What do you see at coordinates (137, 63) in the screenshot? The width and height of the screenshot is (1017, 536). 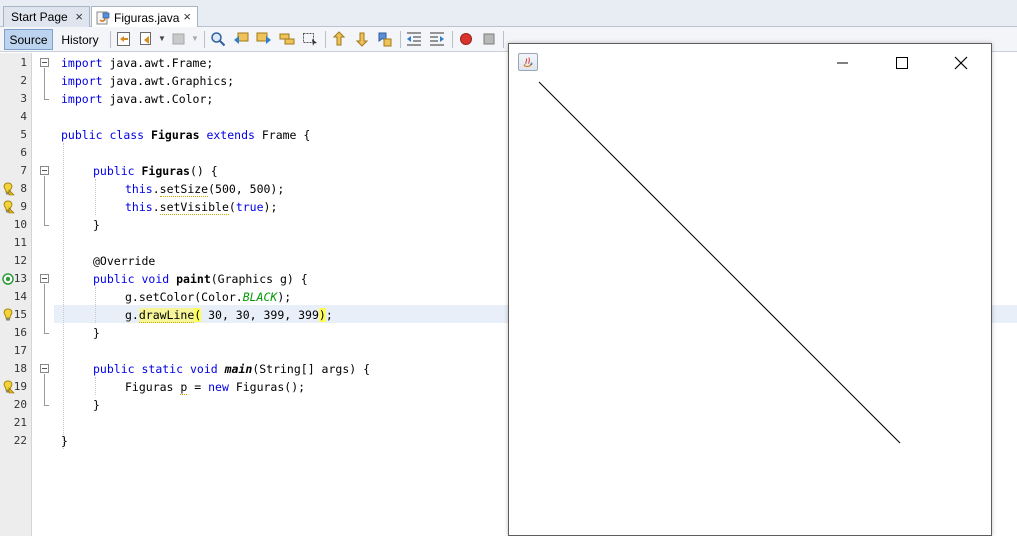 I see `code-line: import java.awt.Frame;` at bounding box center [137, 63].